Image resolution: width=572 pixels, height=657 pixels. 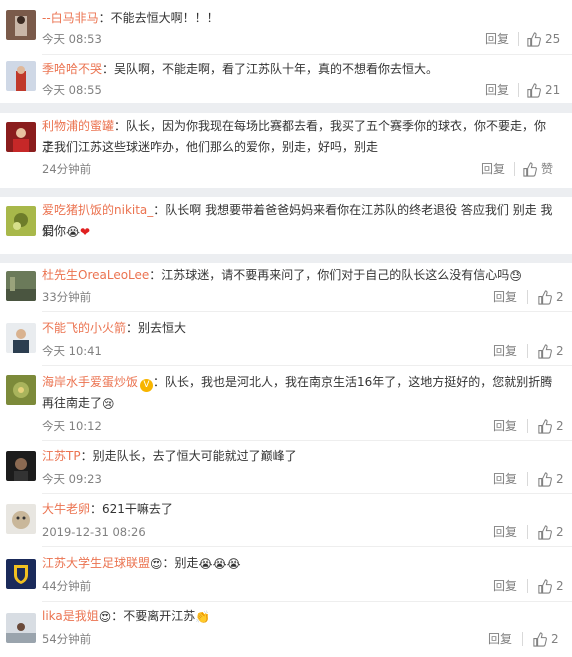 What do you see at coordinates (70, 18) in the screenshot?
I see `comment-username: --白马非马` at bounding box center [70, 18].